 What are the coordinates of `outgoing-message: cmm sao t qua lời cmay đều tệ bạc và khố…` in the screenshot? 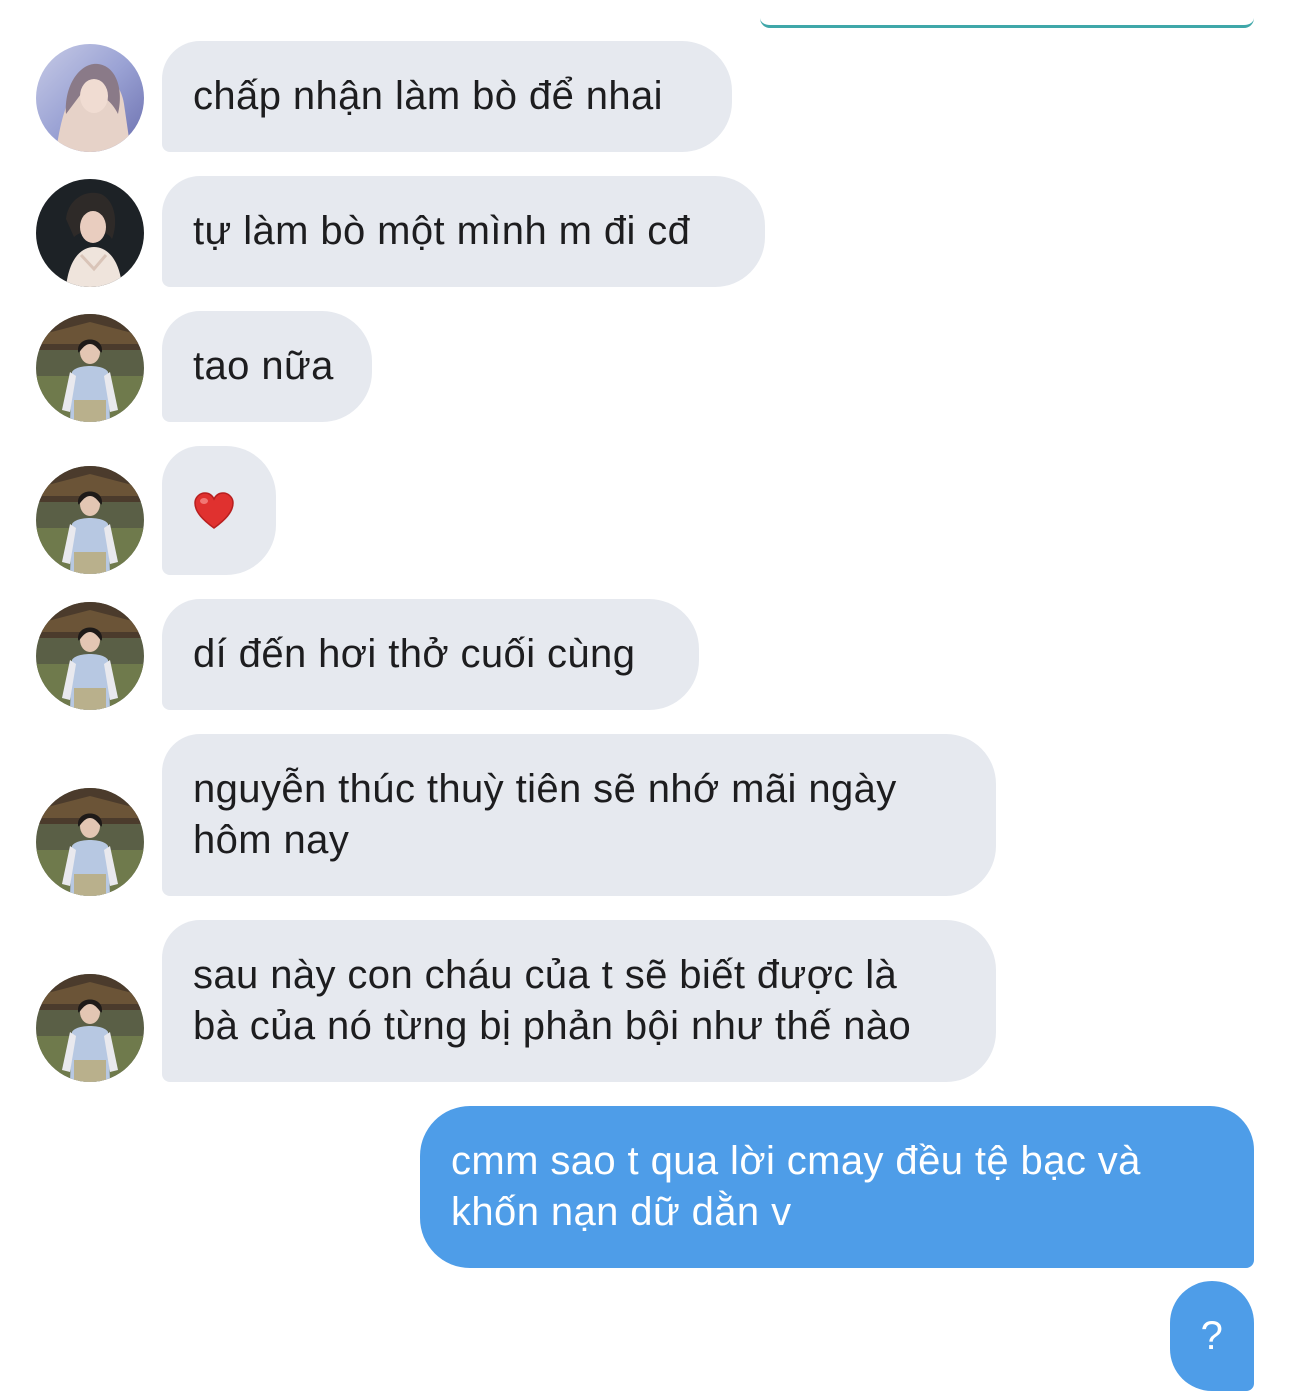 It's located at (837, 1187).